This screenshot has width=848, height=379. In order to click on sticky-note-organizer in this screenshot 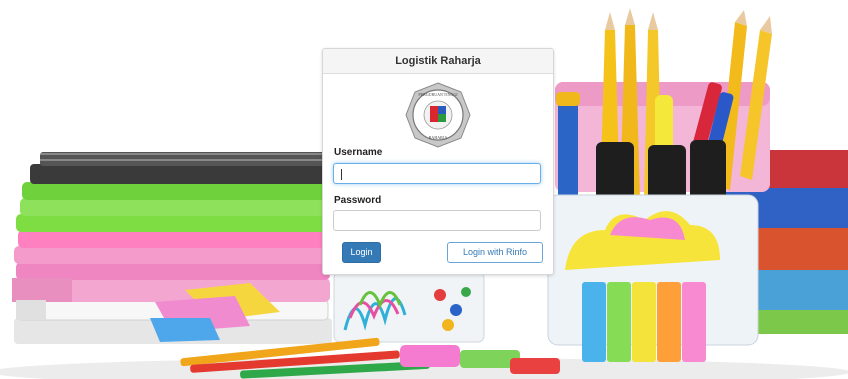, I will do `click(653, 278)`.